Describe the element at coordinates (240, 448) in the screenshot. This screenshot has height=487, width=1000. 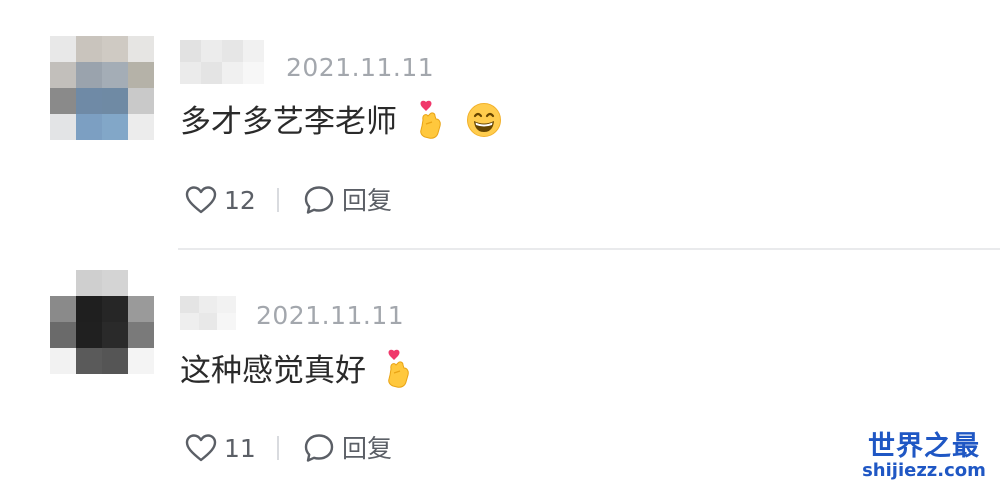
I see `like-count: 11` at that location.